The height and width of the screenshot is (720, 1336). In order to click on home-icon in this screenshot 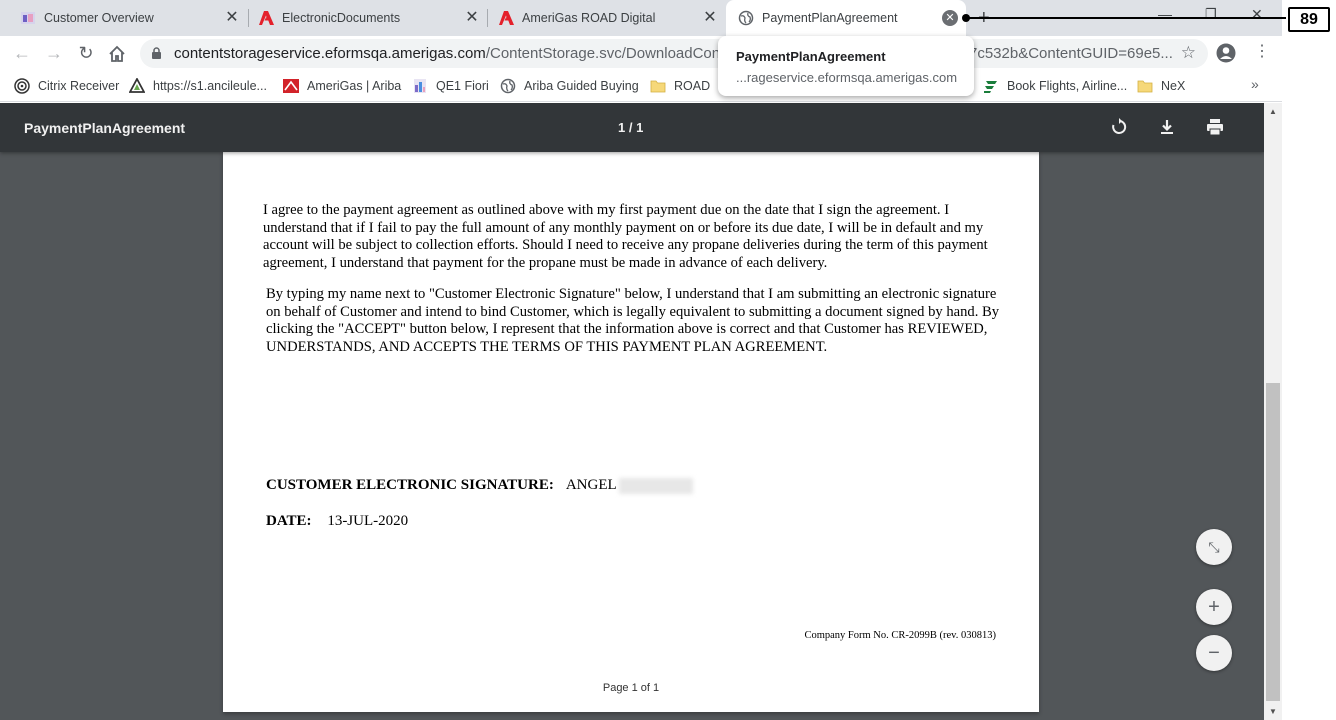, I will do `click(117, 54)`.